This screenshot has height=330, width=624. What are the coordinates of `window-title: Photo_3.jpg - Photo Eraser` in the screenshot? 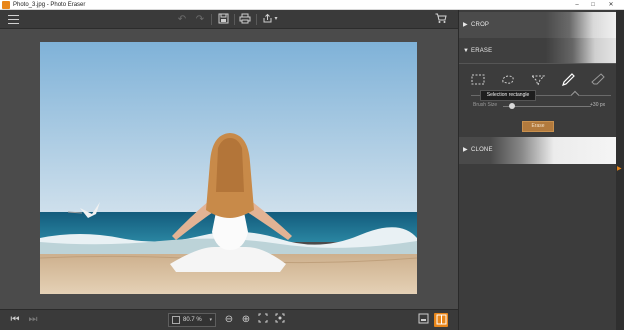 It's located at (49, 5).